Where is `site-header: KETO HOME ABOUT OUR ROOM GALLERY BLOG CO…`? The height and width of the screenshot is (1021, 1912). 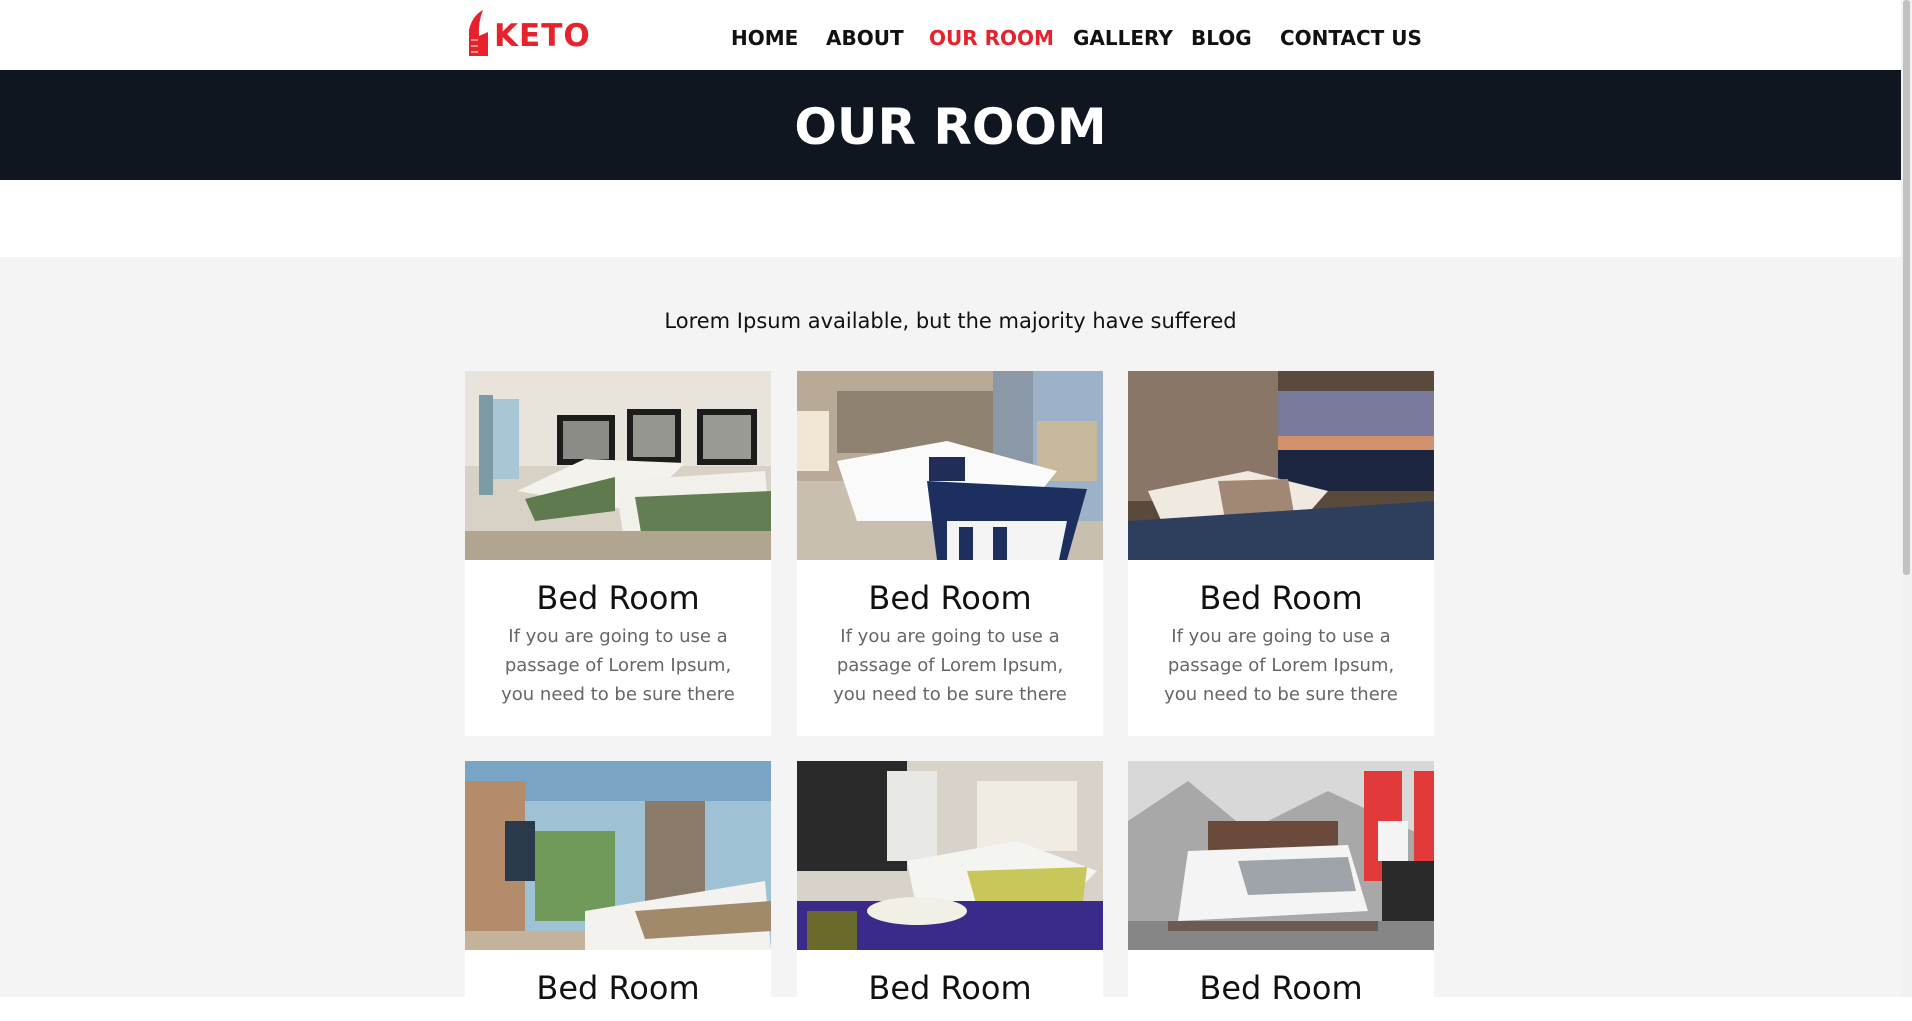 site-header: KETO HOME ABOUT OUR ROOM GALLERY BLOG CO… is located at coordinates (950, 38).